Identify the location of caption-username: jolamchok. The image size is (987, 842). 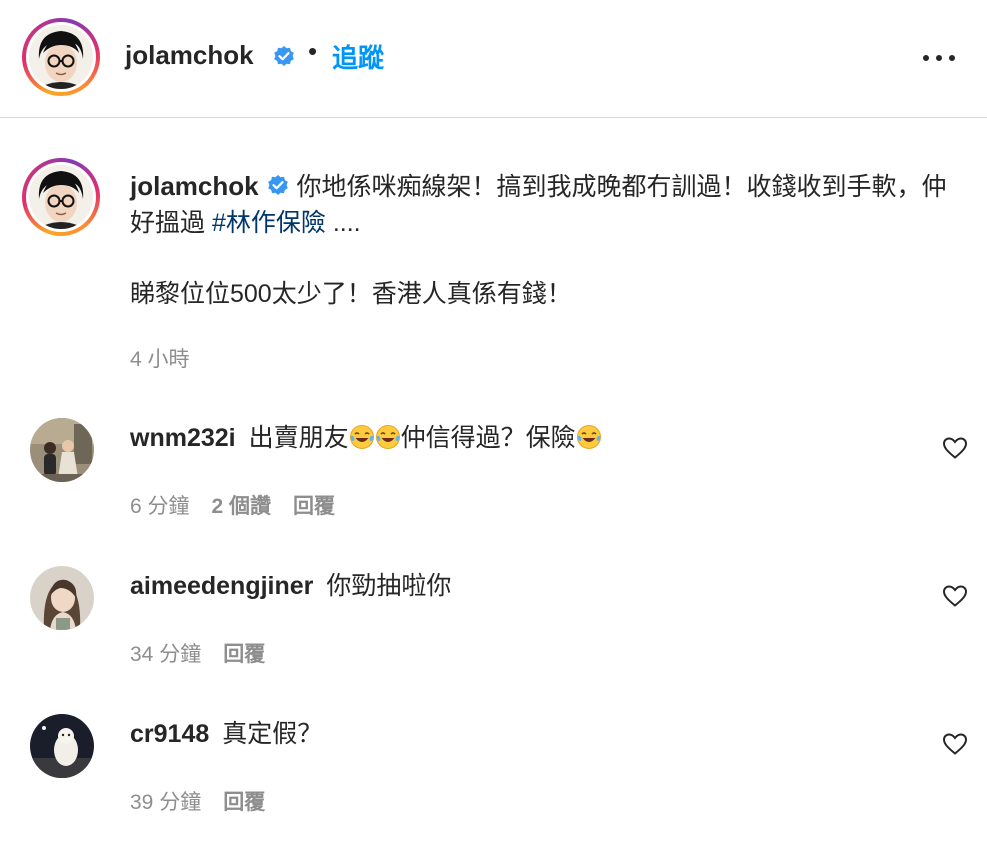
(194, 186).